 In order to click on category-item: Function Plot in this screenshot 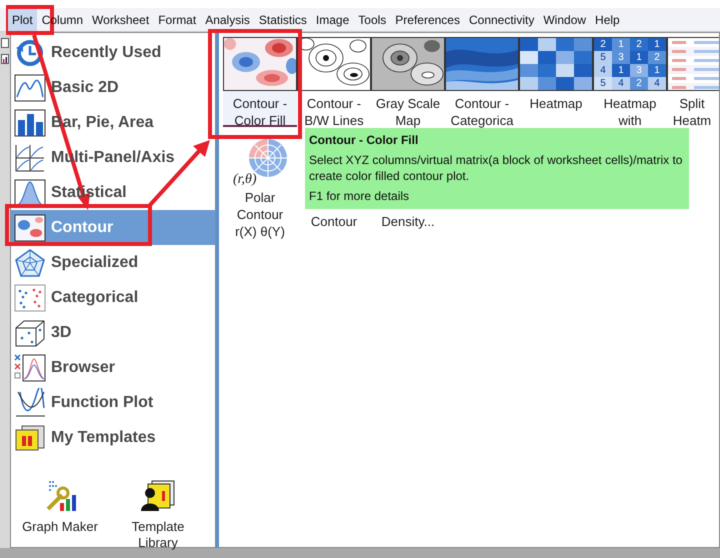, I will do `click(113, 402)`.